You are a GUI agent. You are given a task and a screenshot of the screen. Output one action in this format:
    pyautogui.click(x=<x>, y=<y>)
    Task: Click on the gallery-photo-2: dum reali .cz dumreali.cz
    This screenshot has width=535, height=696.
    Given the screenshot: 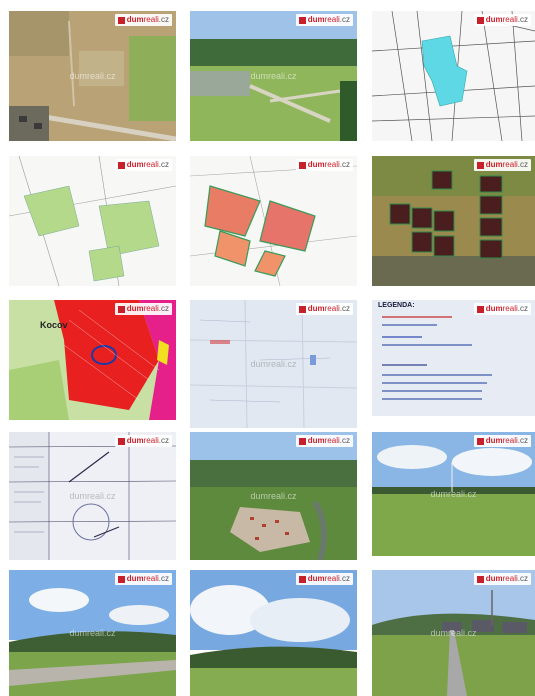 What is the action you would take?
    pyautogui.click(x=273, y=76)
    